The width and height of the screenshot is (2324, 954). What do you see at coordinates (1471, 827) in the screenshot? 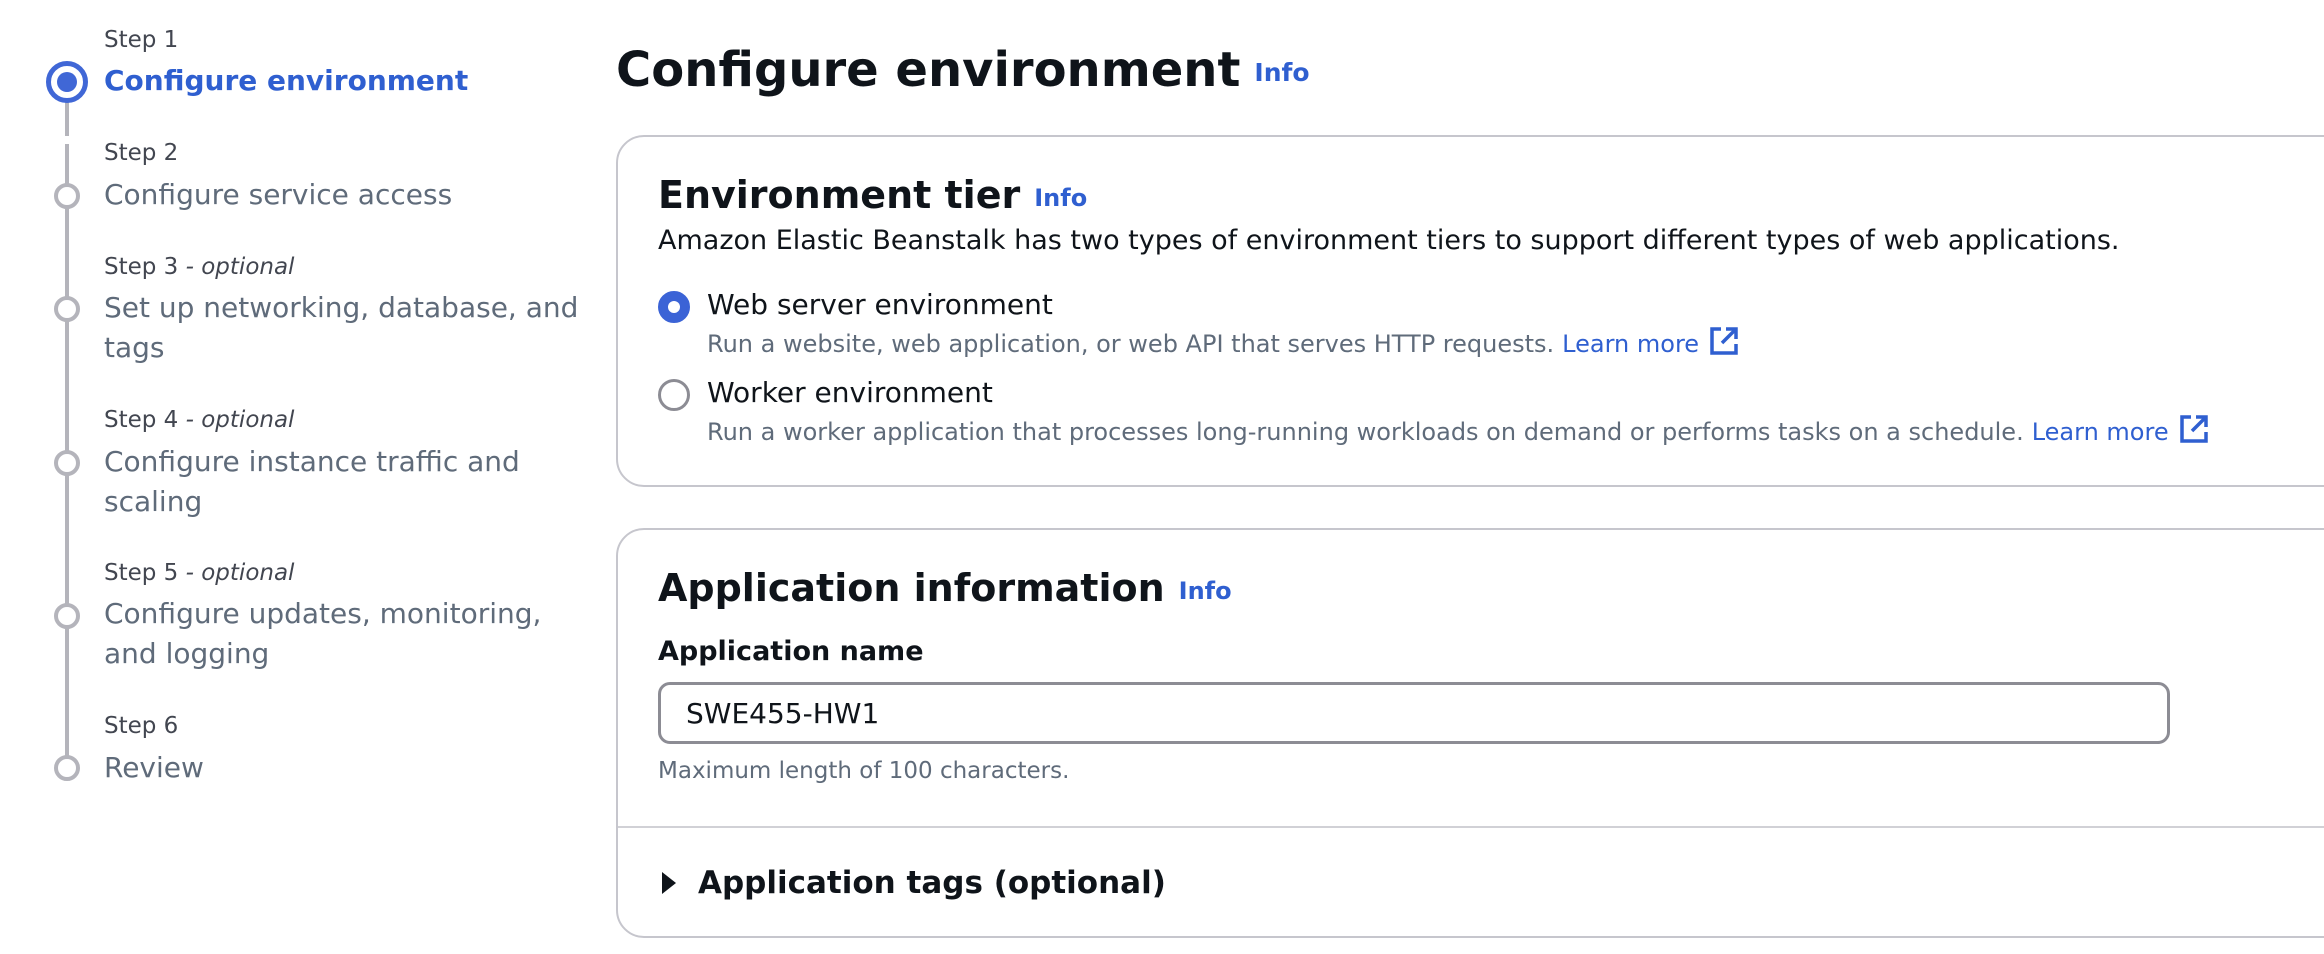
I see `card-divider` at bounding box center [1471, 827].